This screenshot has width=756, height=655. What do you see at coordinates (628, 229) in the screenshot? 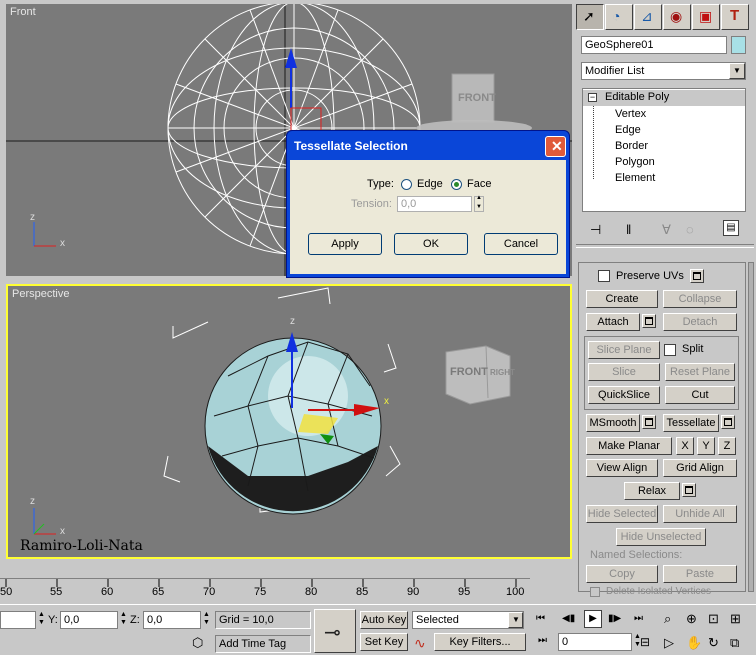
I see `show-end-result-icon: ‖` at bounding box center [628, 229].